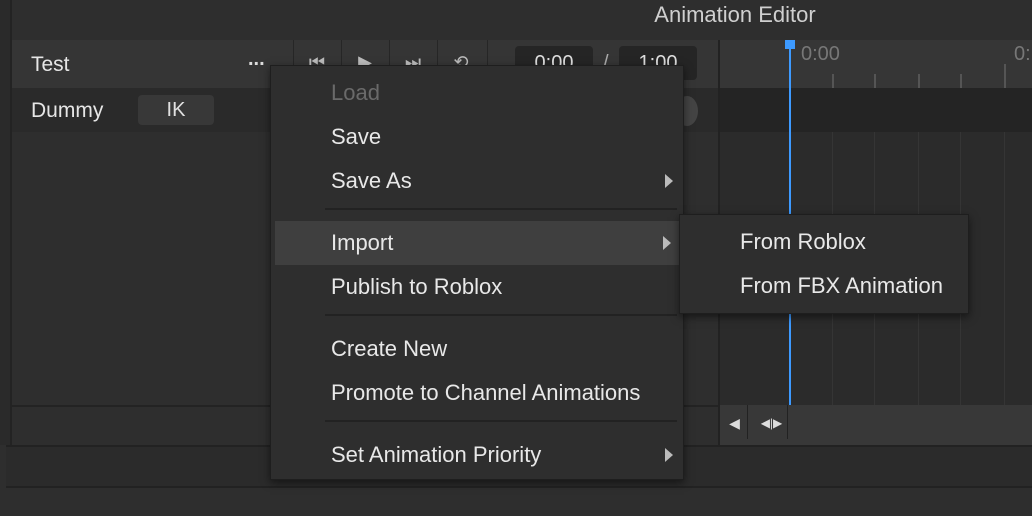 The height and width of the screenshot is (516, 1032). Describe the element at coordinates (516, 20) in the screenshot. I see `title-bar: Animation Editor` at that location.